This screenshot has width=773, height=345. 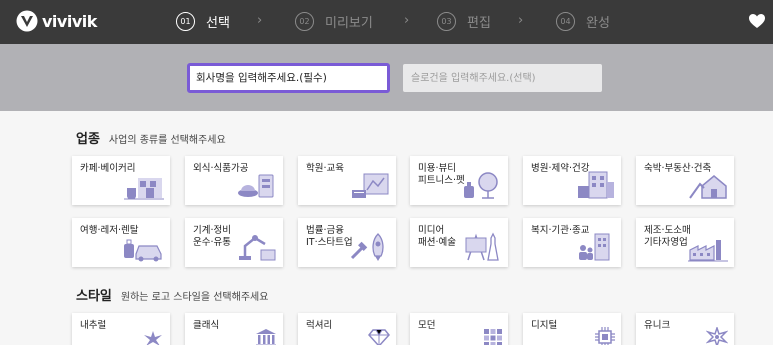 What do you see at coordinates (257, 248) in the screenshot?
I see `machine-icon` at bounding box center [257, 248].